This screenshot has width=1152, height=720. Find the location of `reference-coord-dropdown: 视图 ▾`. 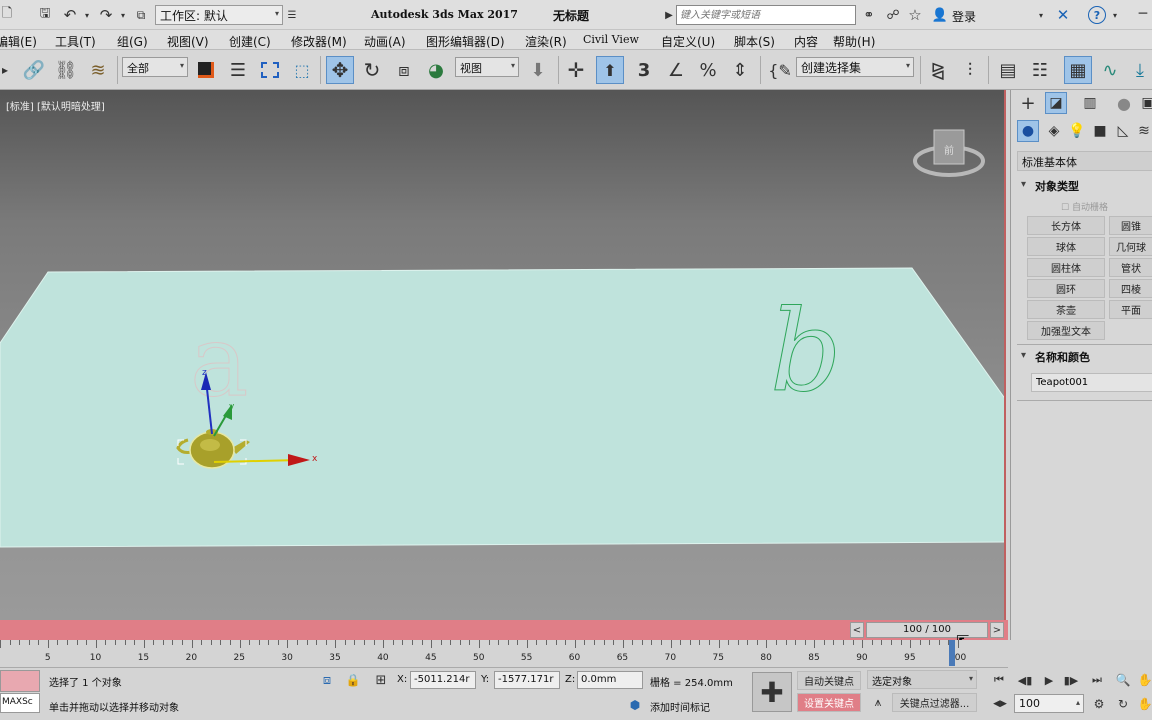

reference-coord-dropdown: 视图 ▾ is located at coordinates (487, 67).